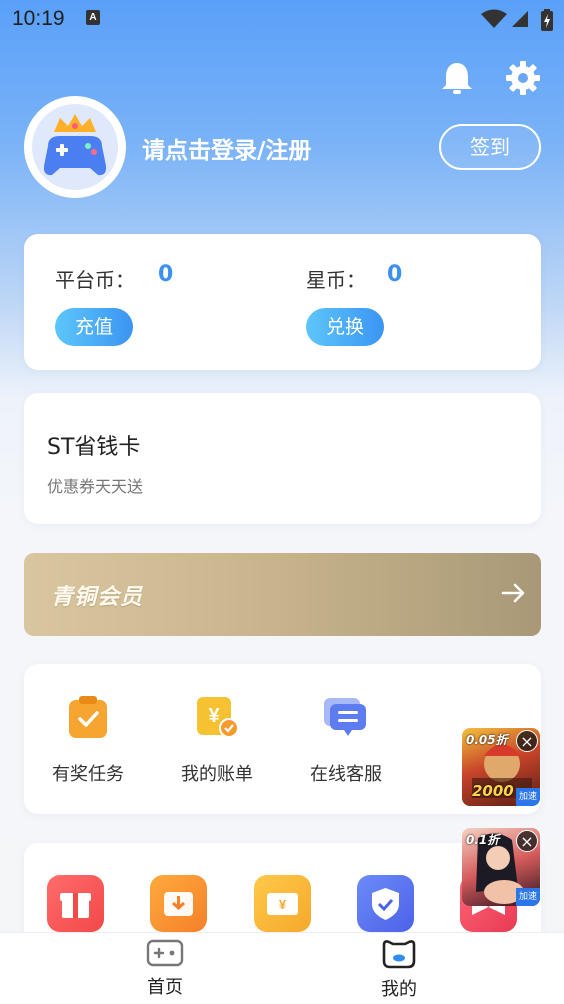 This screenshot has height=1004, width=564. I want to click on tool-task: 有奖任务, so click(88, 740).